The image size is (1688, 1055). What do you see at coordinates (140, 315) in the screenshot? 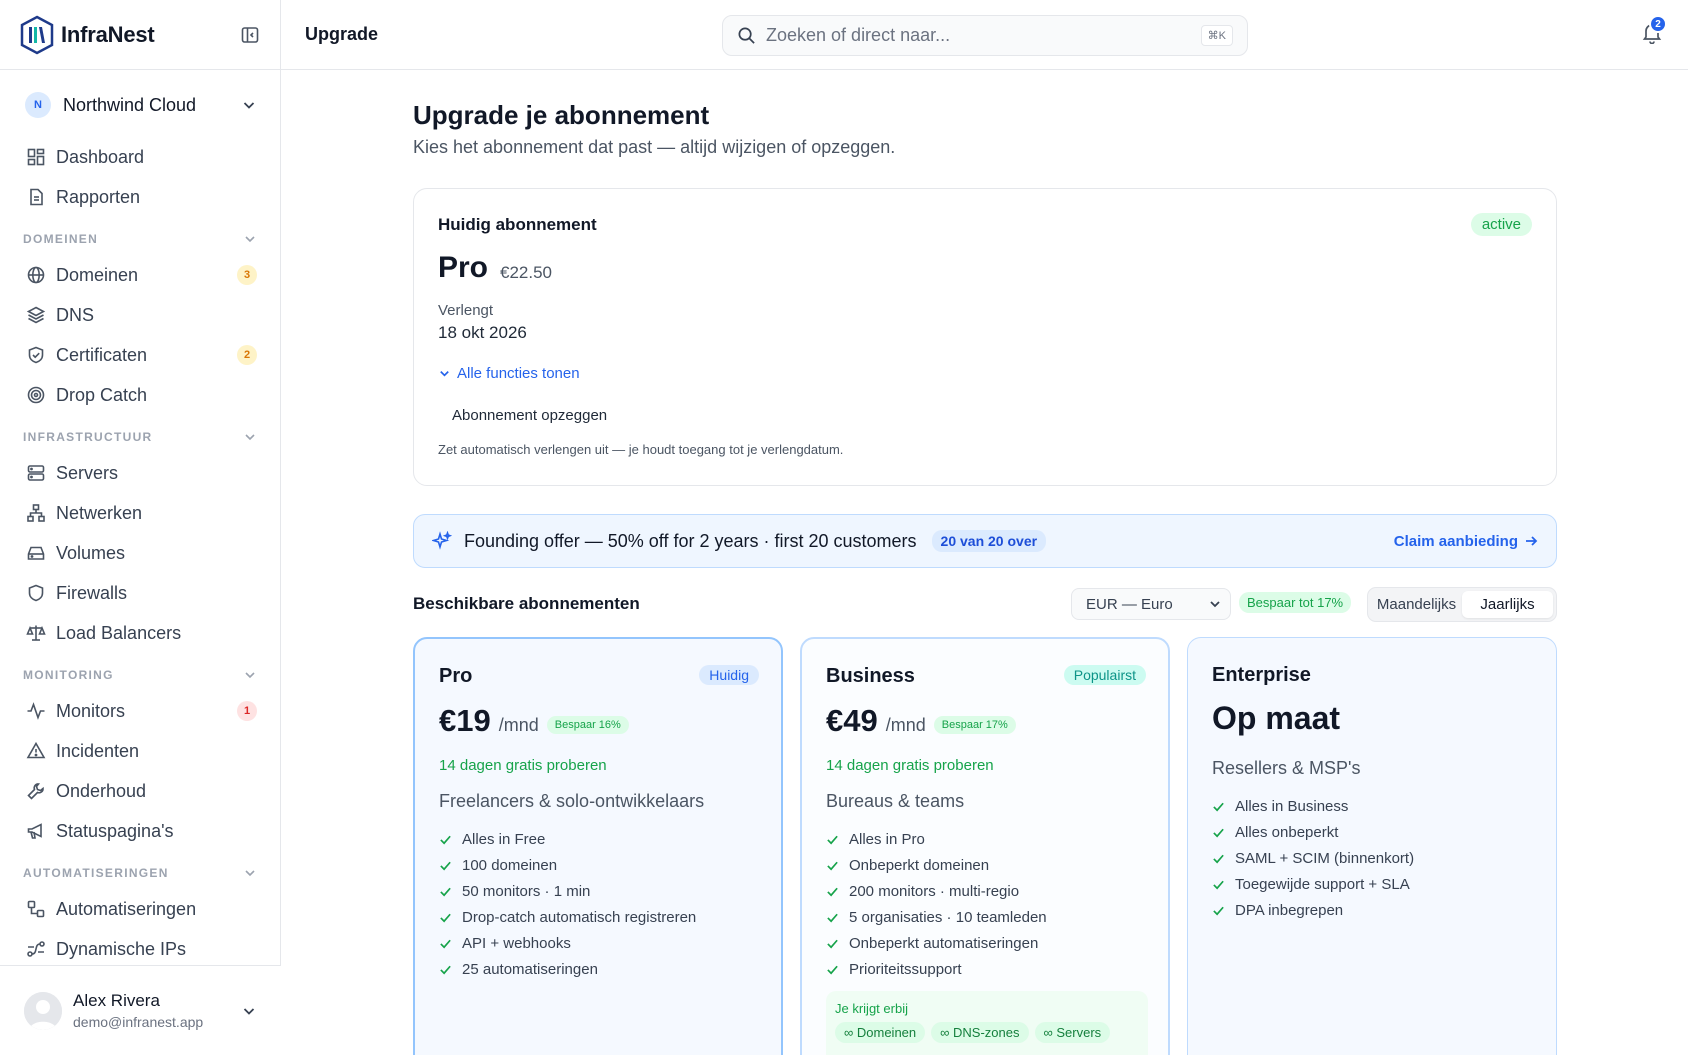
I see `sidebar-item-dns: DNS` at bounding box center [140, 315].